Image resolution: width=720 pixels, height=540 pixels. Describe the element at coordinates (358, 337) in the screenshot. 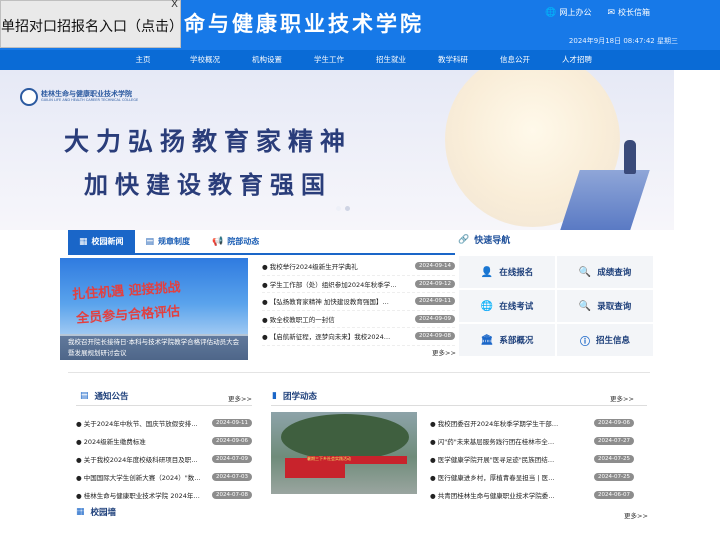

I see `list-item: ● 【启航新征程，逐梦向未来】我校2024… 2024-09-08` at that location.